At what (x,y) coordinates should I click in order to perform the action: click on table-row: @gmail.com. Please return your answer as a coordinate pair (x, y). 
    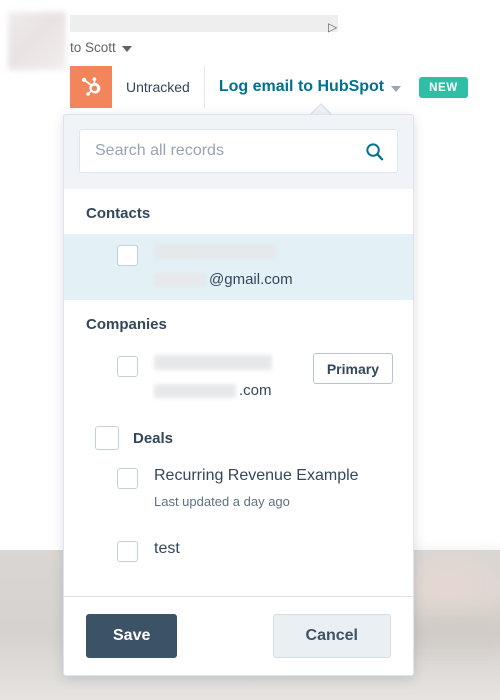
    Looking at the image, I should click on (238, 267).